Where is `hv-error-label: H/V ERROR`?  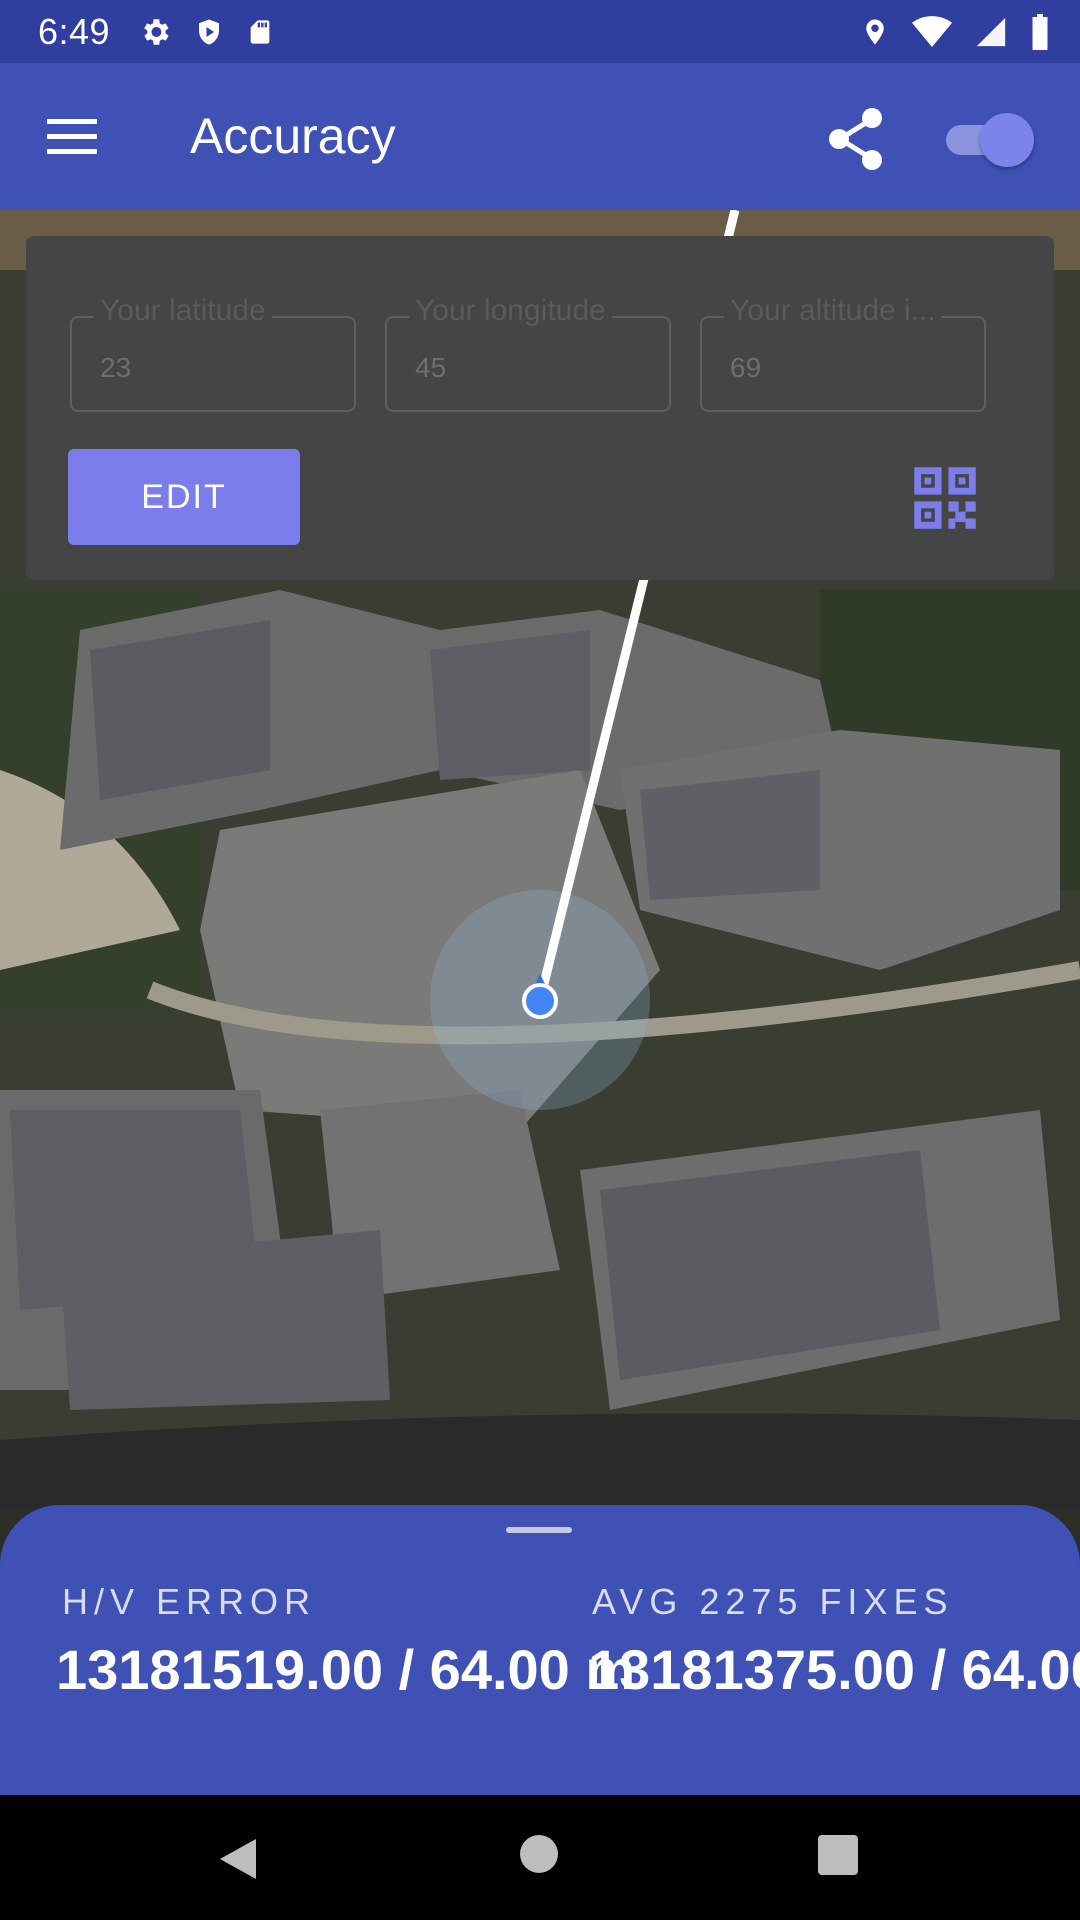
hv-error-label: H/V ERROR is located at coordinates (189, 1601).